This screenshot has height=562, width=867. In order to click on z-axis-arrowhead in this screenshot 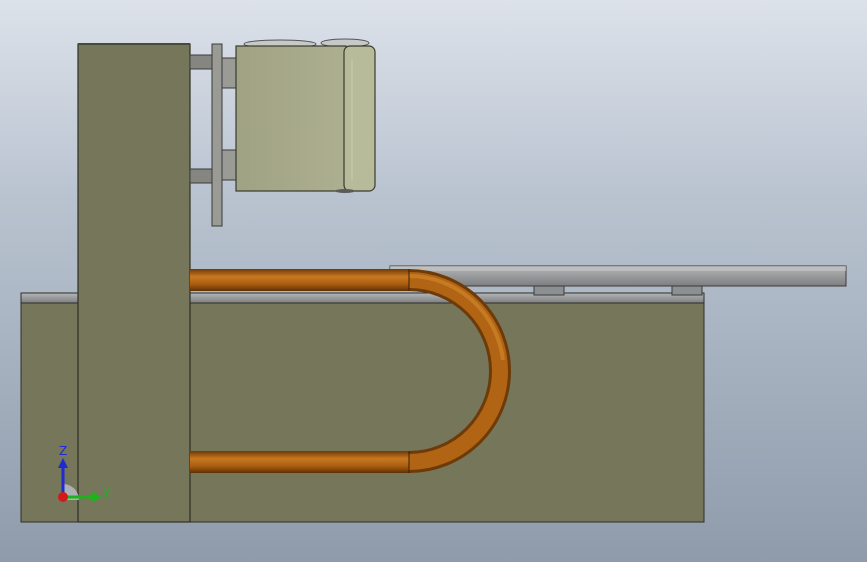, I will do `click(63, 463)`.